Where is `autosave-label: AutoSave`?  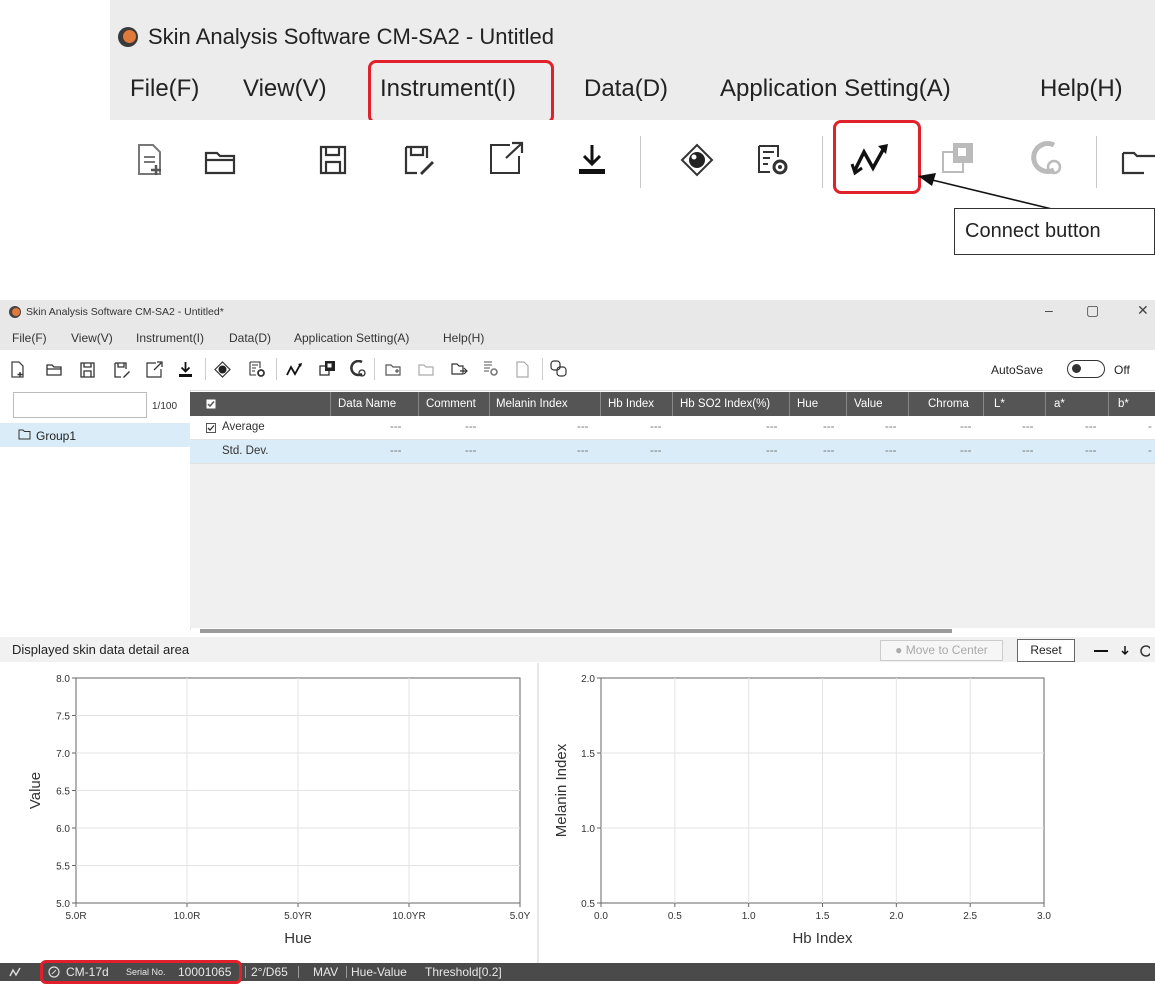 autosave-label: AutoSave is located at coordinates (1017, 370).